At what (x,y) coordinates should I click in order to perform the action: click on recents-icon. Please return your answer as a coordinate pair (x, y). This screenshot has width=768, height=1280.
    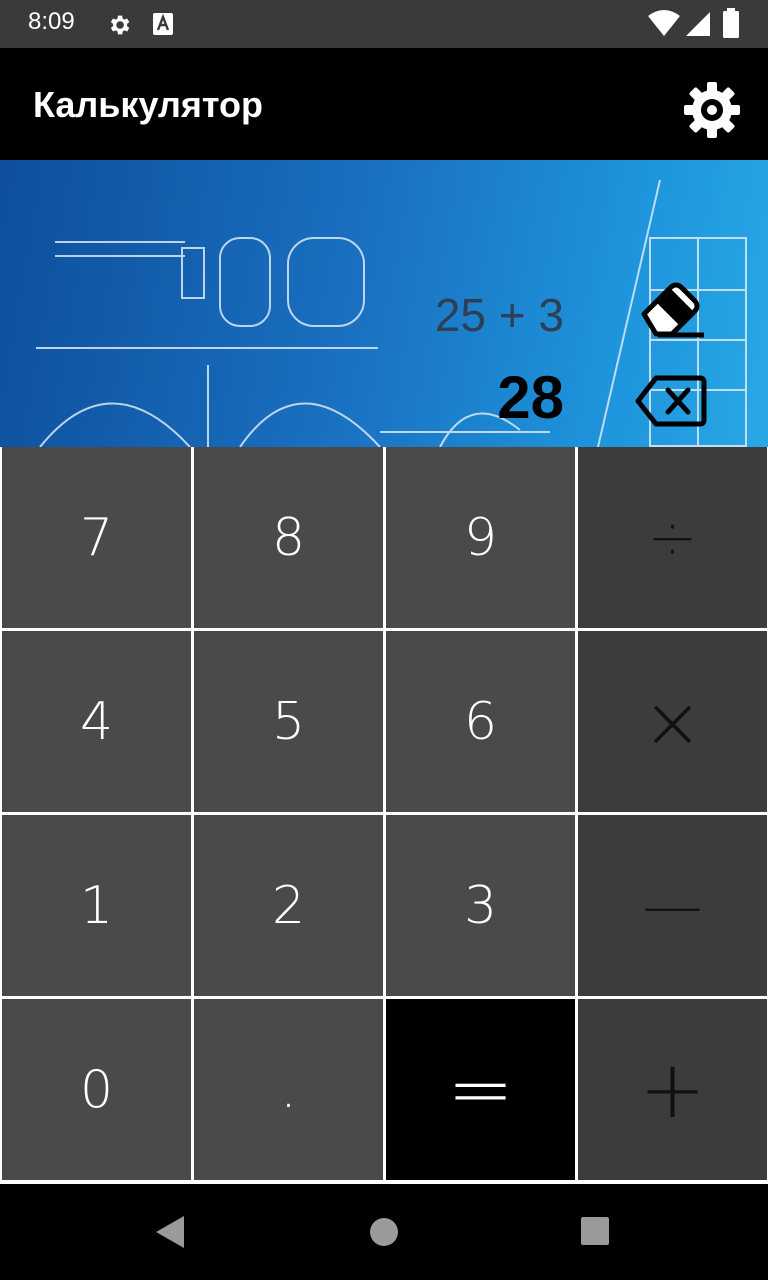
    Looking at the image, I should click on (595, 1231).